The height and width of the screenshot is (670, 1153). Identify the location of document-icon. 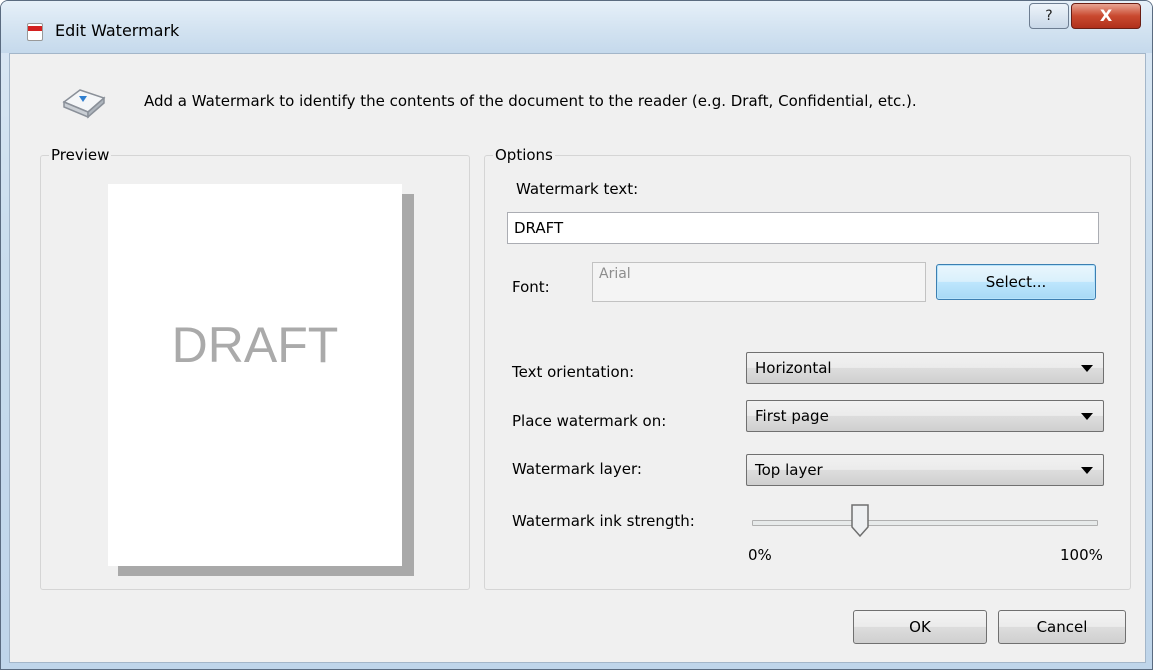
(35, 32).